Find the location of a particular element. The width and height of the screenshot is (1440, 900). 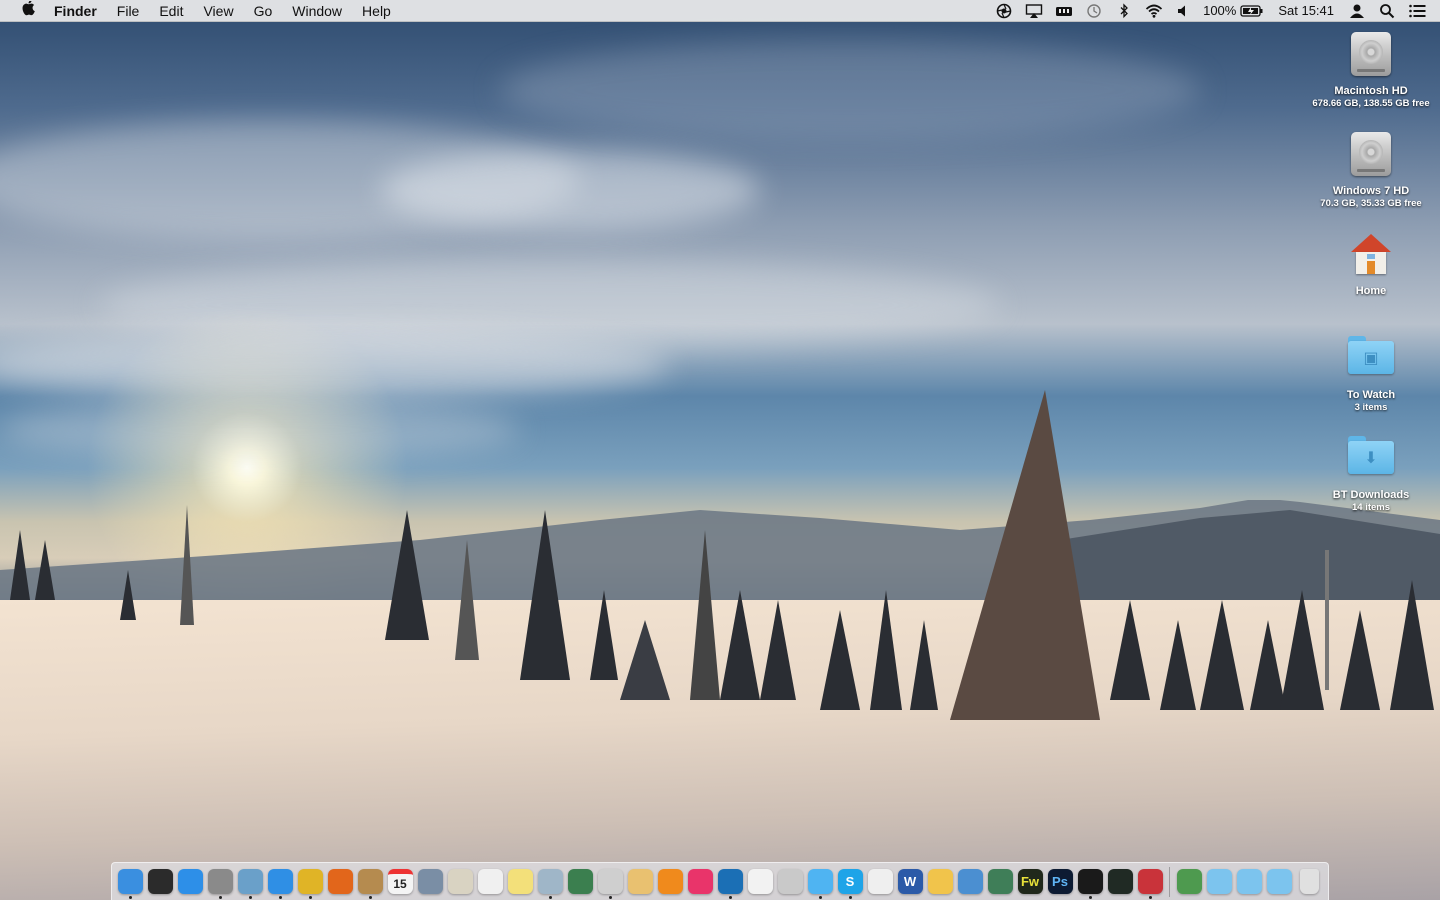

apple-logo-icon is located at coordinates (29, 10).